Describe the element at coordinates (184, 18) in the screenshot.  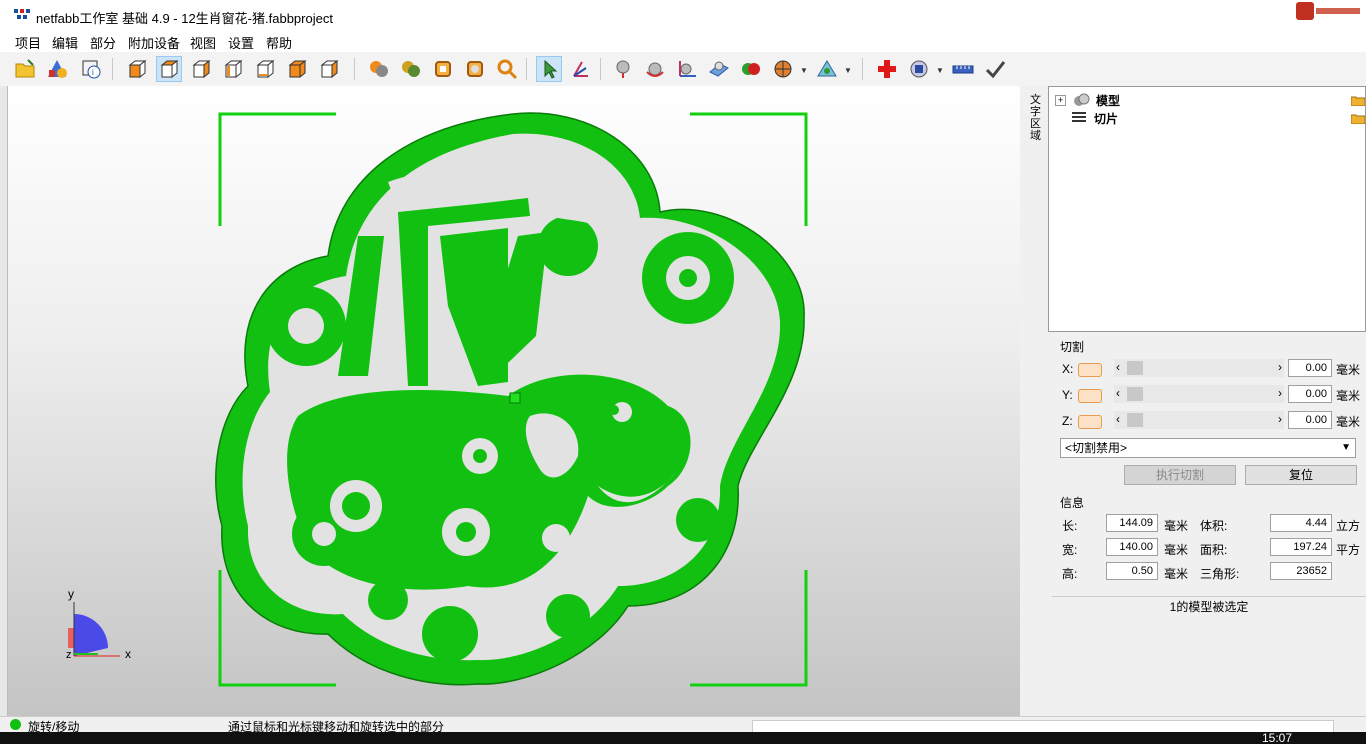
I see `window-title: netfabb工作室 基础 4.9 - 12生肖窗花-猪.fabbproject` at that location.